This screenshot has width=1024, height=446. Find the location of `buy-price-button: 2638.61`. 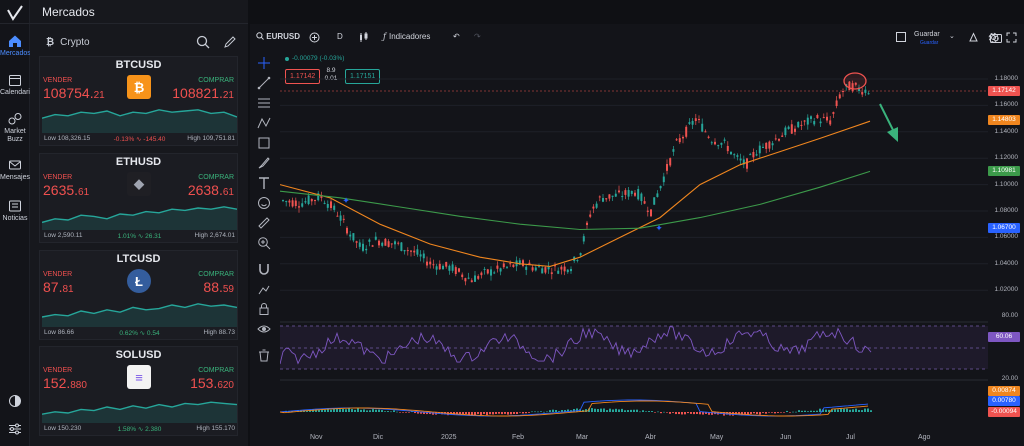

buy-price-button: 2638.61 is located at coordinates (211, 190).